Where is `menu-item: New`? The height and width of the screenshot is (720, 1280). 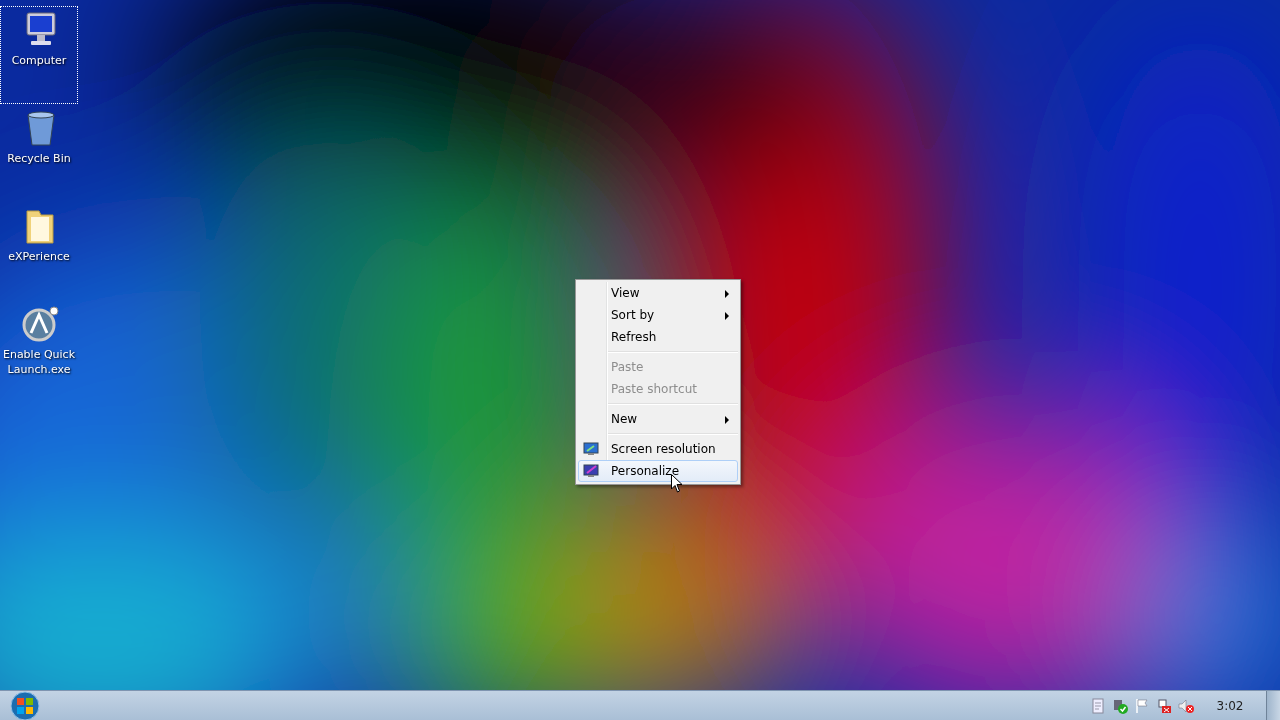 menu-item: New is located at coordinates (658, 419).